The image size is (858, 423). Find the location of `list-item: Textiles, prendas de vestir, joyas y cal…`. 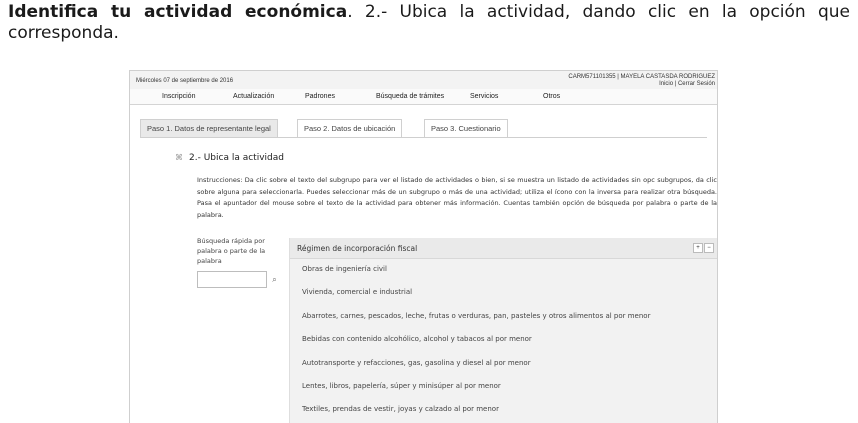

list-item: Textiles, prendas de vestir, joyas y cal… is located at coordinates (503, 409).